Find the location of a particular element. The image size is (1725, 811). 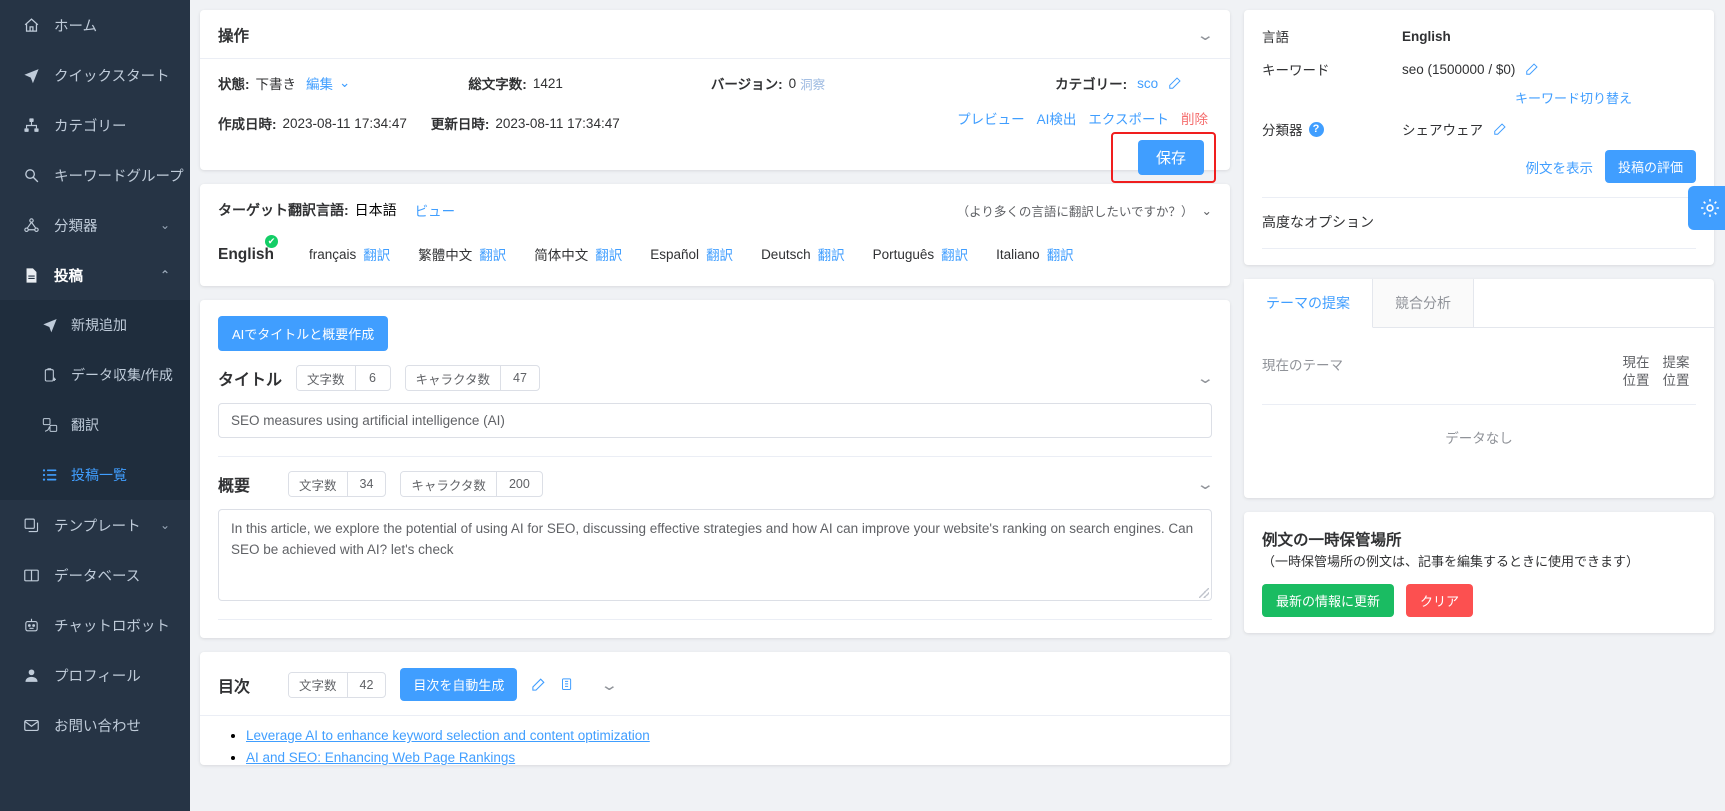

classifier-row: 分類器 ? シェアウェア is located at coordinates (1479, 129).